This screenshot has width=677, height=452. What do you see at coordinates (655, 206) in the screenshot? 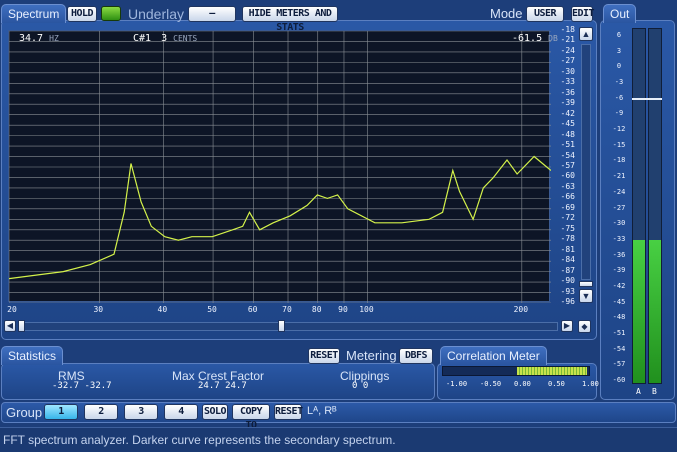
I see `output-meter-b` at bounding box center [655, 206].